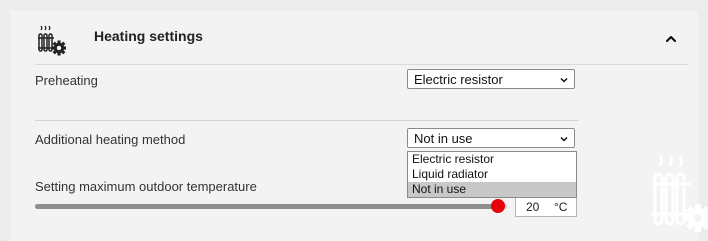 Image resolution: width=708 pixels, height=241 pixels. What do you see at coordinates (148, 36) in the screenshot?
I see `panel-title: Heating settings` at bounding box center [148, 36].